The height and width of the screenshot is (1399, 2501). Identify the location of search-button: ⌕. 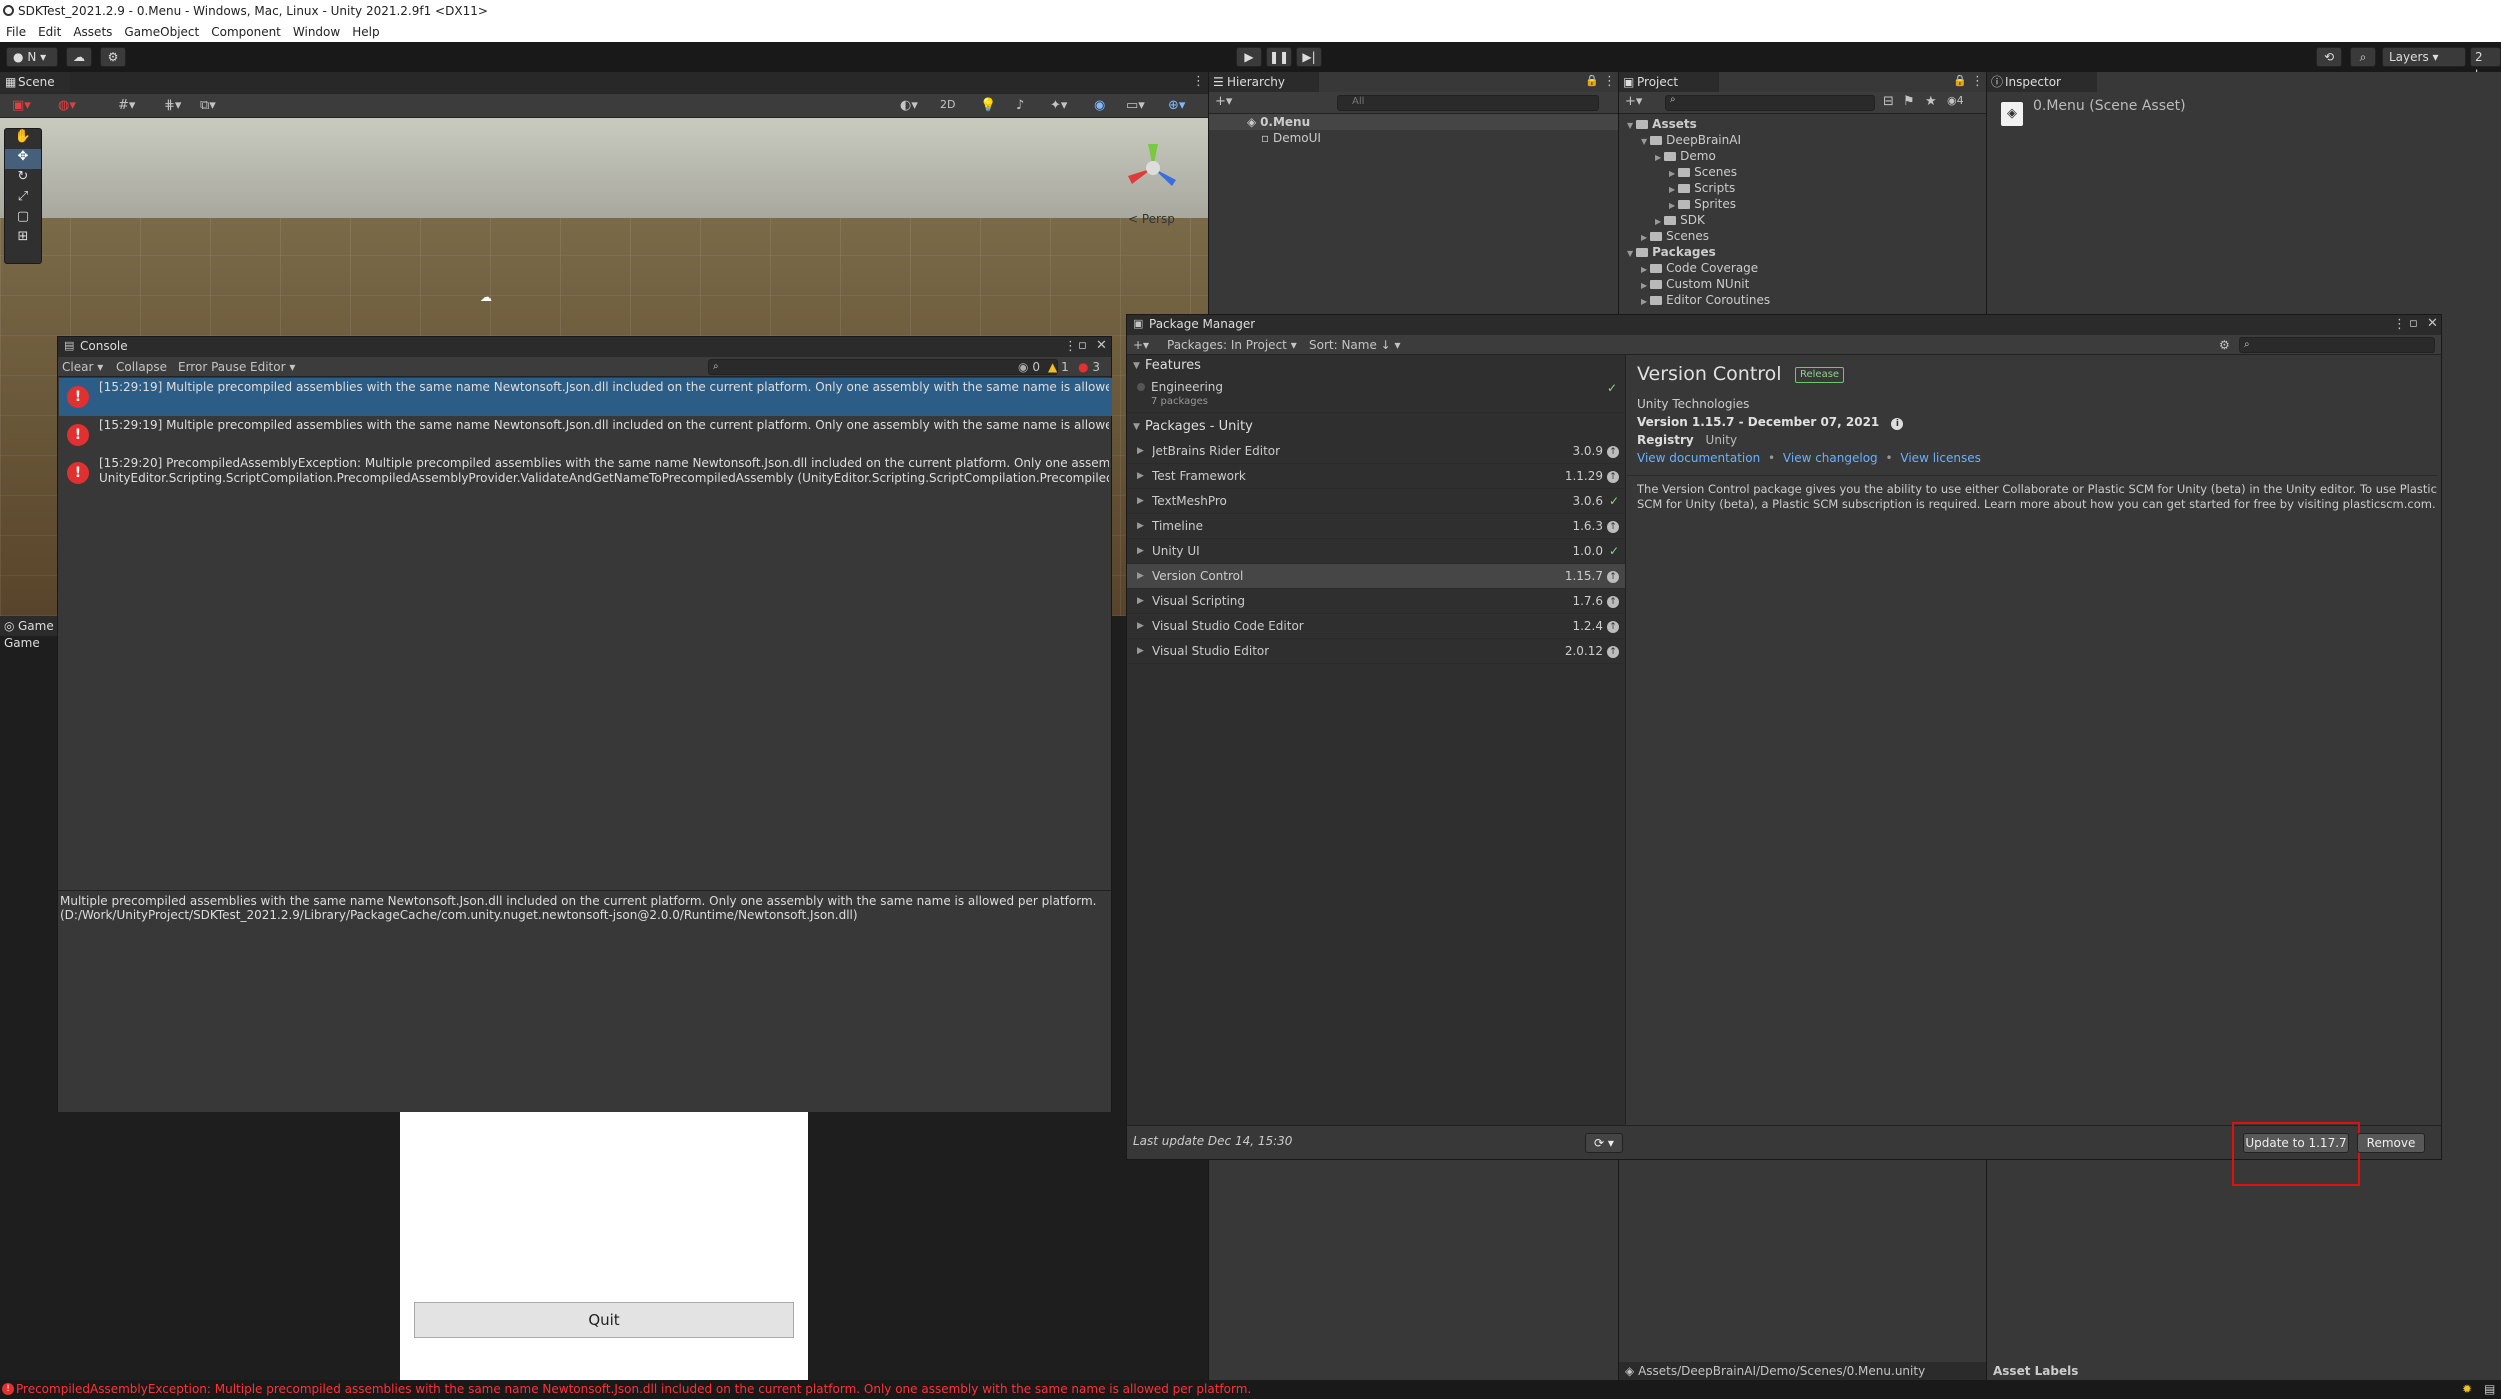
(2363, 57).